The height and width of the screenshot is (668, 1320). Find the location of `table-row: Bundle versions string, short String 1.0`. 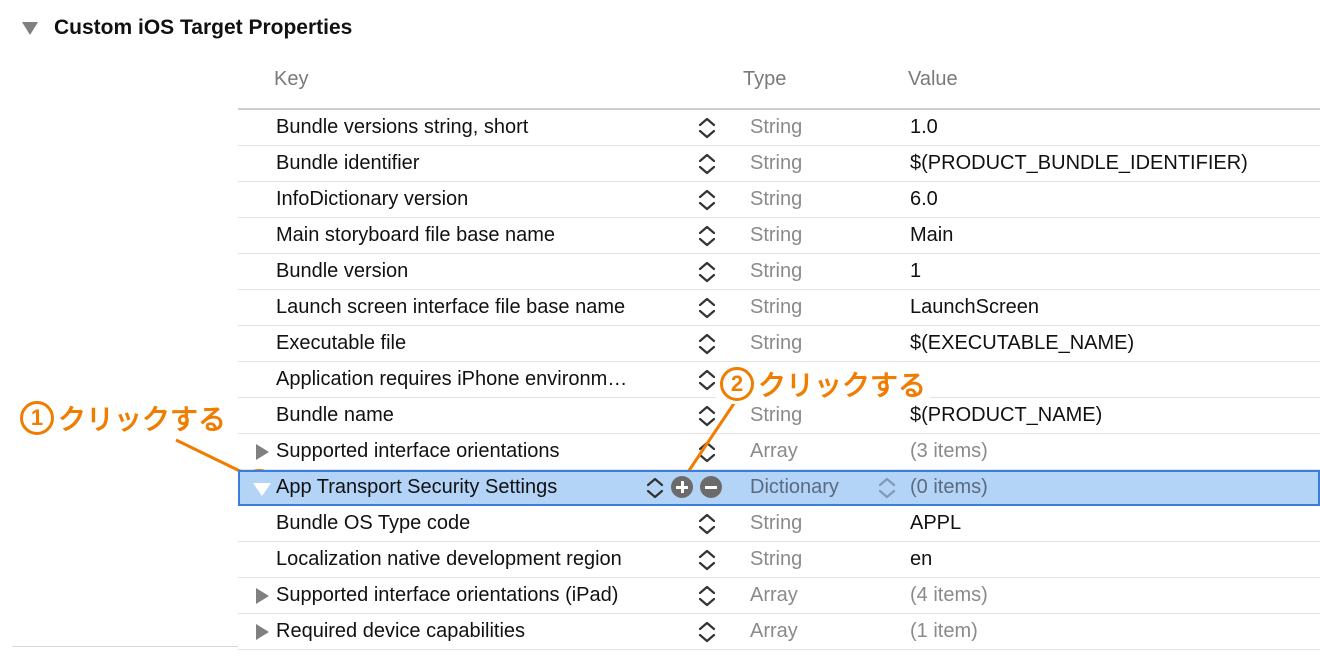

table-row: Bundle versions string, short String 1.0 is located at coordinates (779, 128).